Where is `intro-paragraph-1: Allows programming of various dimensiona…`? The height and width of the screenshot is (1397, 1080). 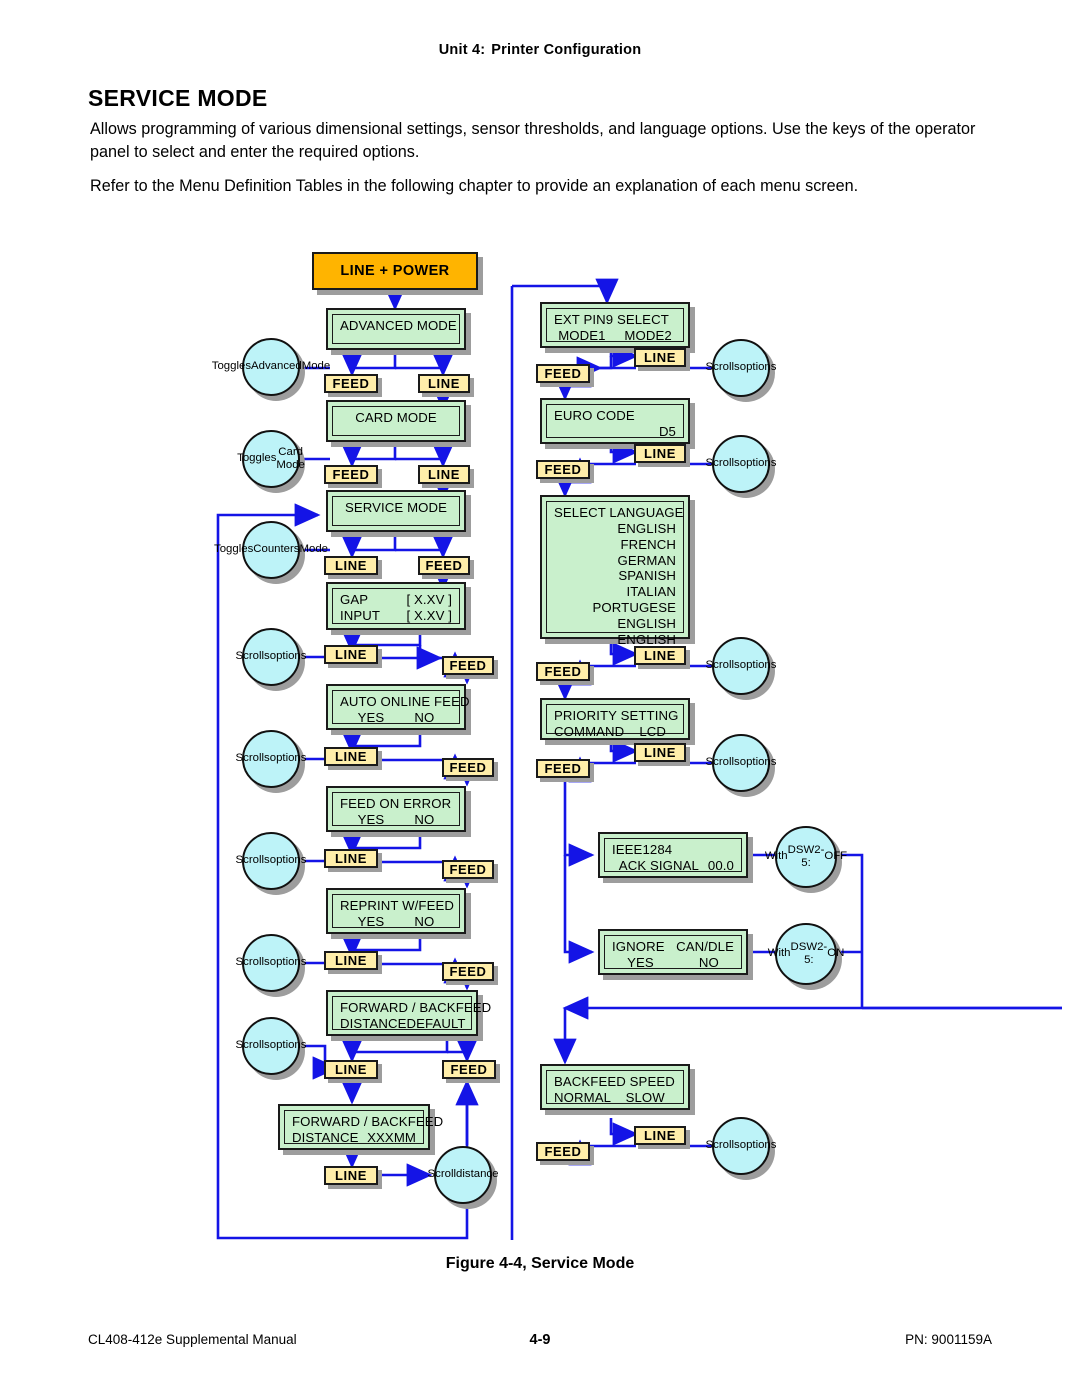 intro-paragraph-1: Allows programming of various dimensiona… is located at coordinates (533, 140).